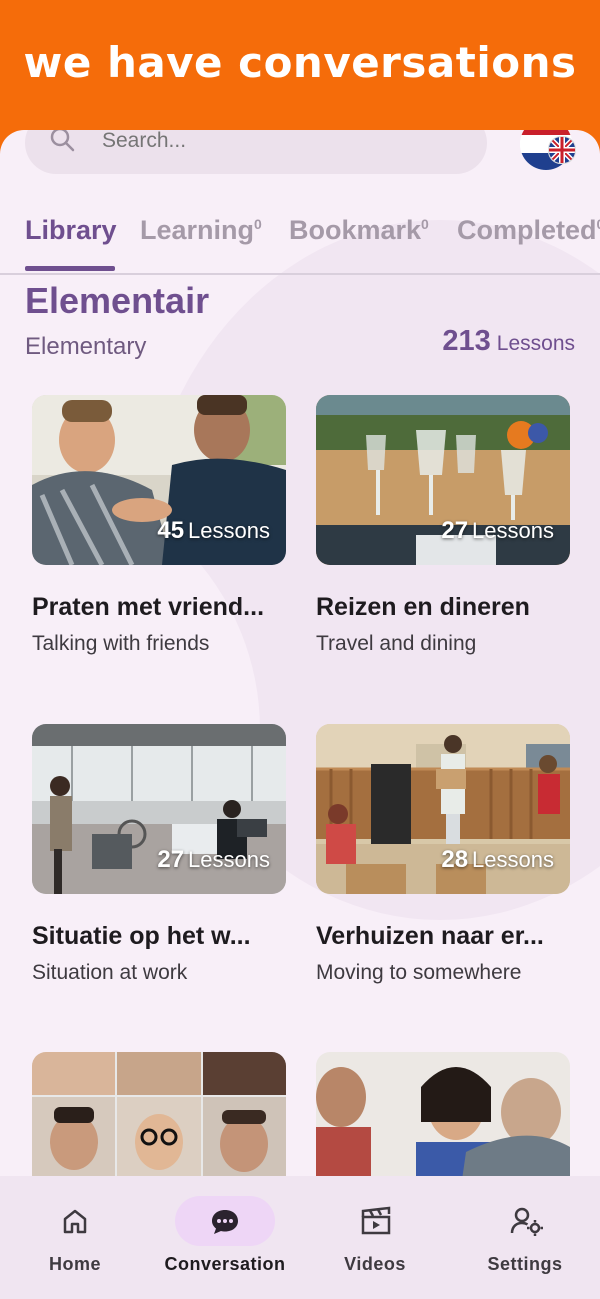  Describe the element at coordinates (121, 643) in the screenshot. I see `card-subtitle: Talking with friends` at that location.